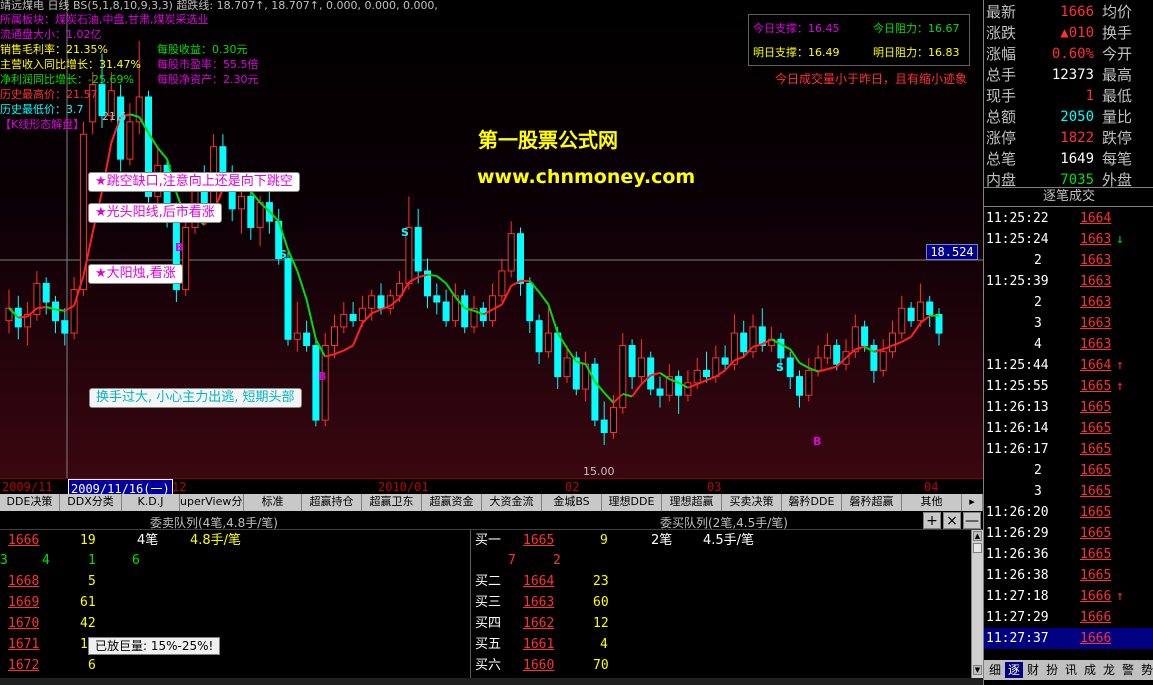 The width and height of the screenshot is (1153, 685). Describe the element at coordinates (1068, 386) in the screenshot. I see `tick-trade-row: 11:25:55 1665 ↑` at that location.